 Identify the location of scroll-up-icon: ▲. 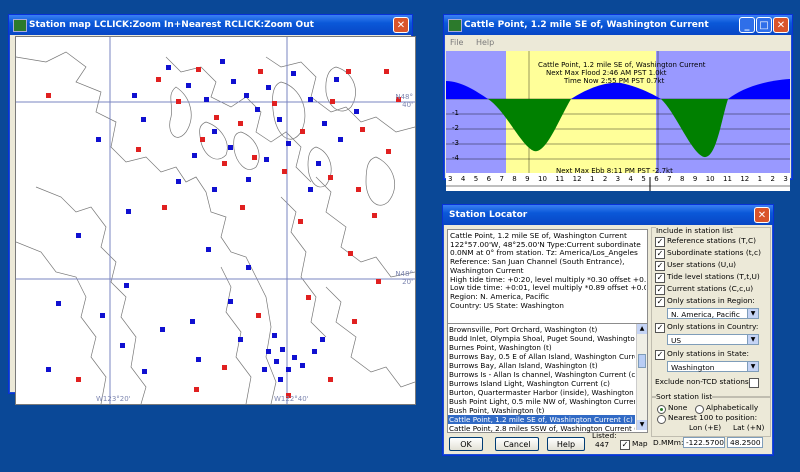
(642, 329).